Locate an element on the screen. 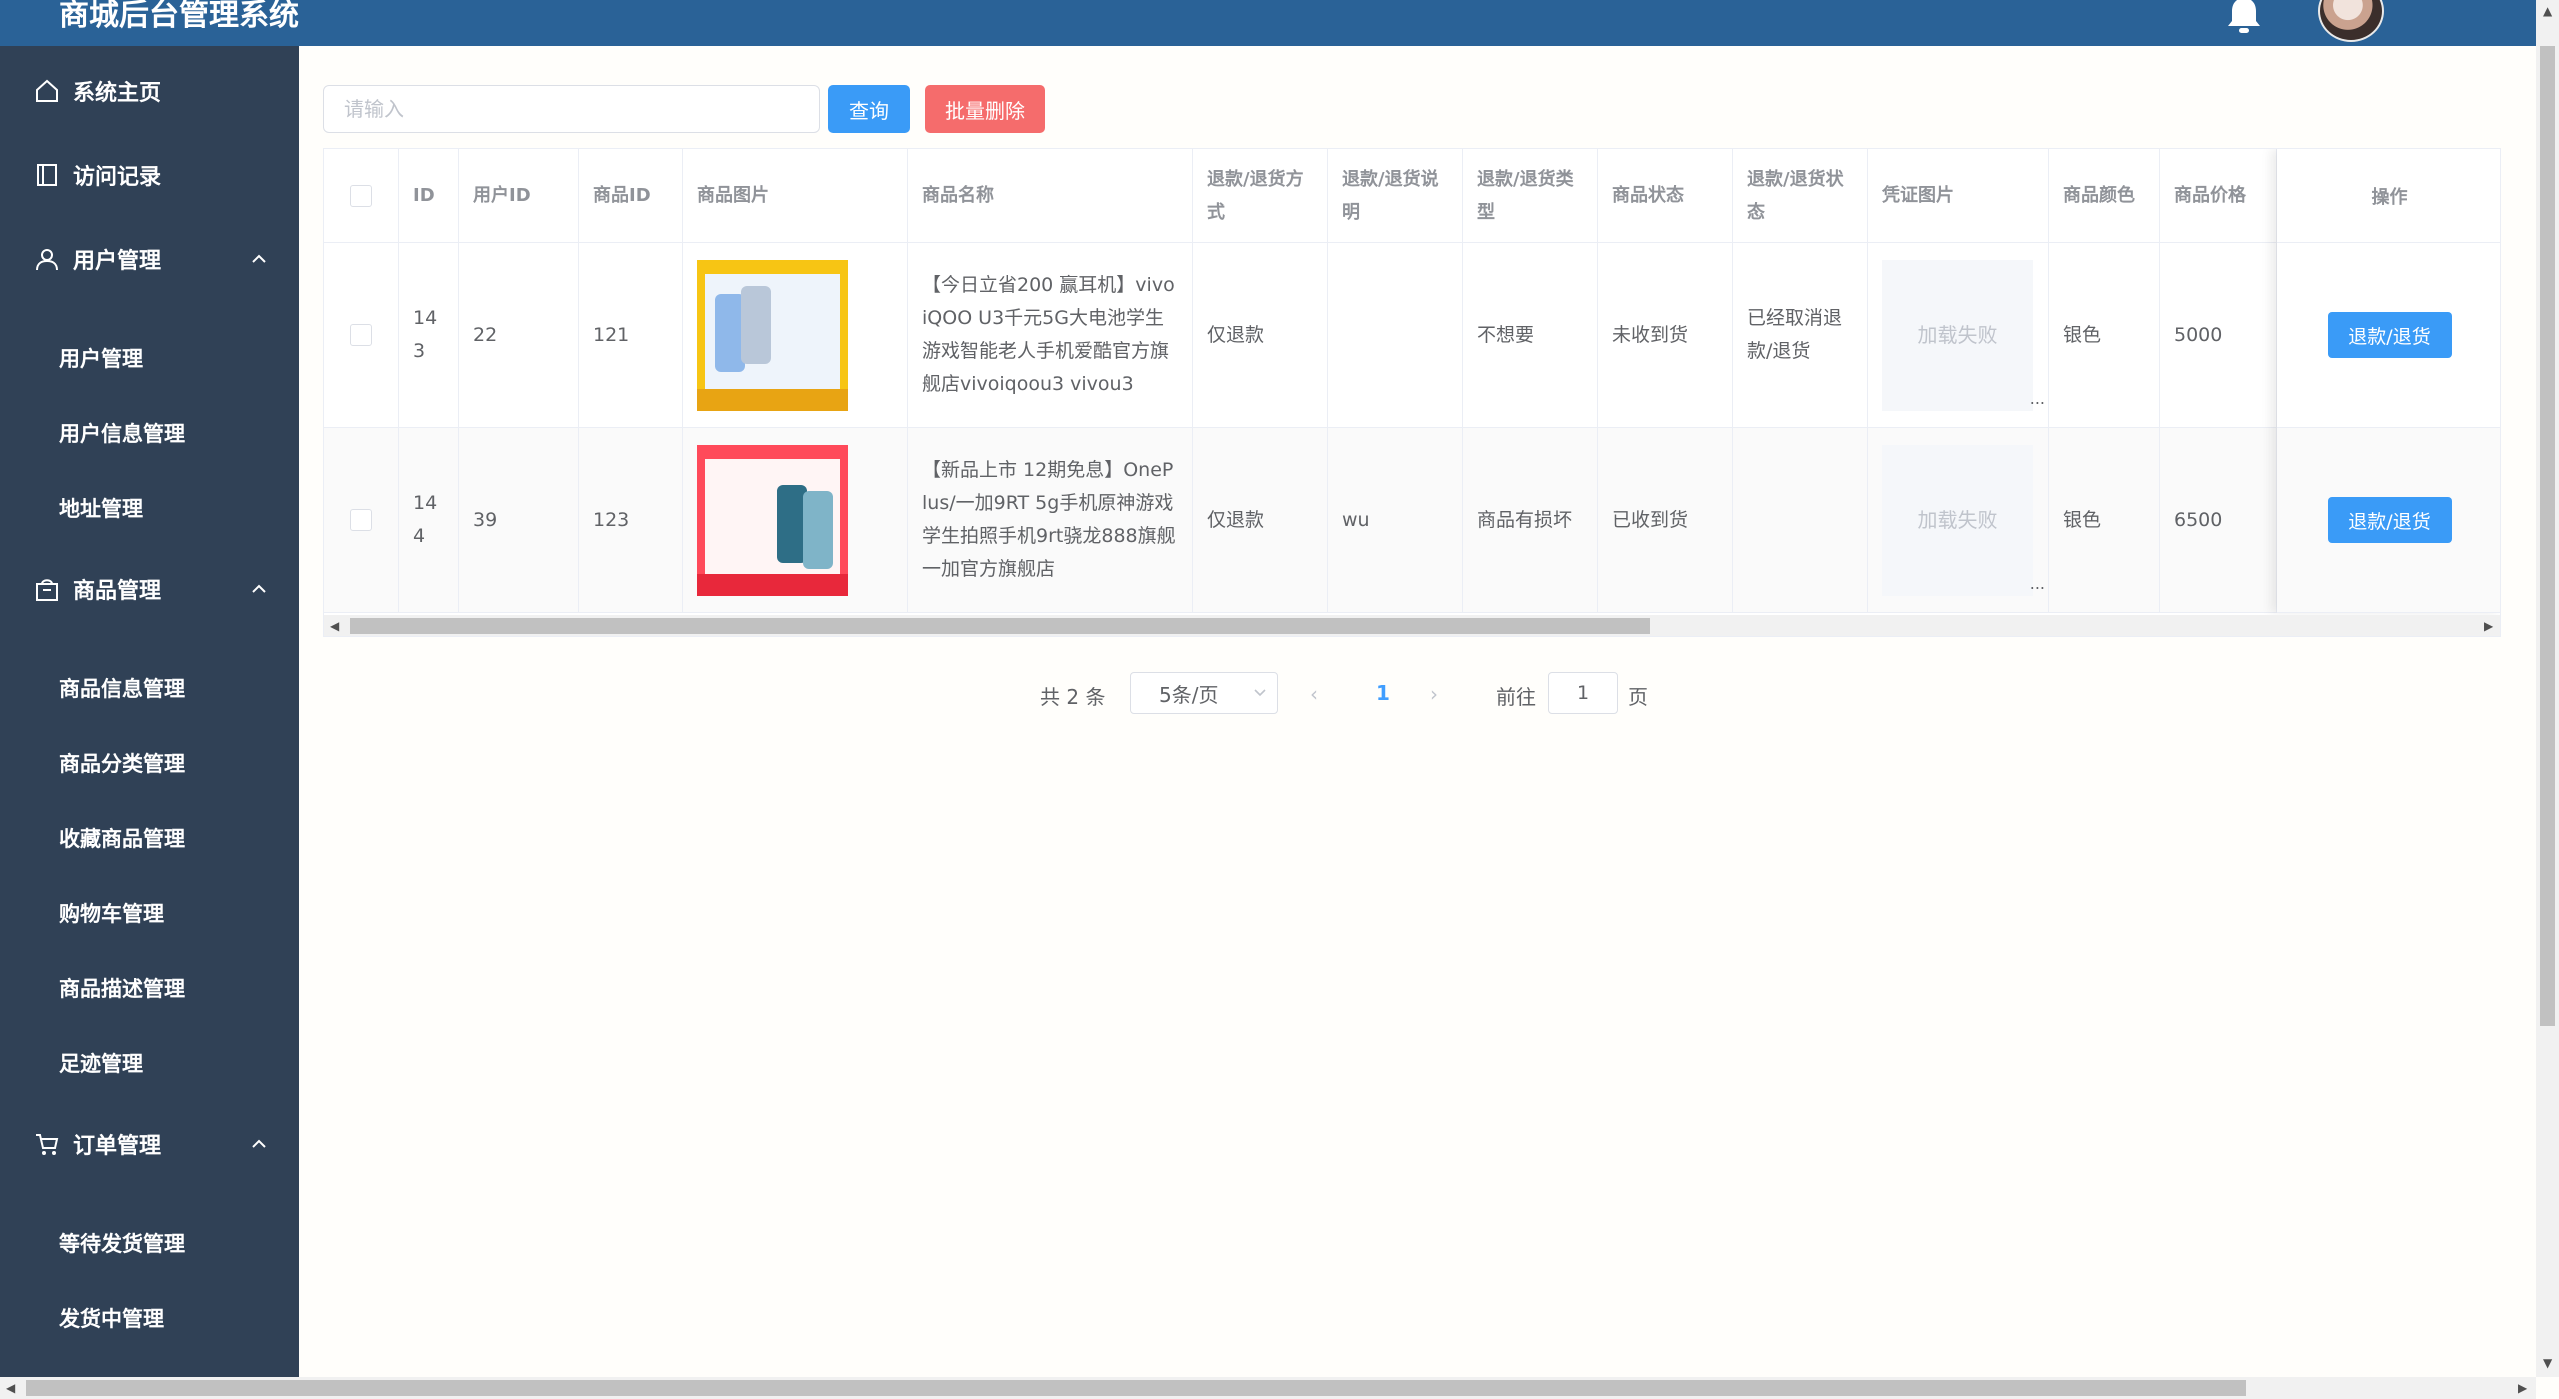 Image resolution: width=2559 pixels, height=1399 pixels. cell-price: 6500 is located at coordinates (2218, 520).